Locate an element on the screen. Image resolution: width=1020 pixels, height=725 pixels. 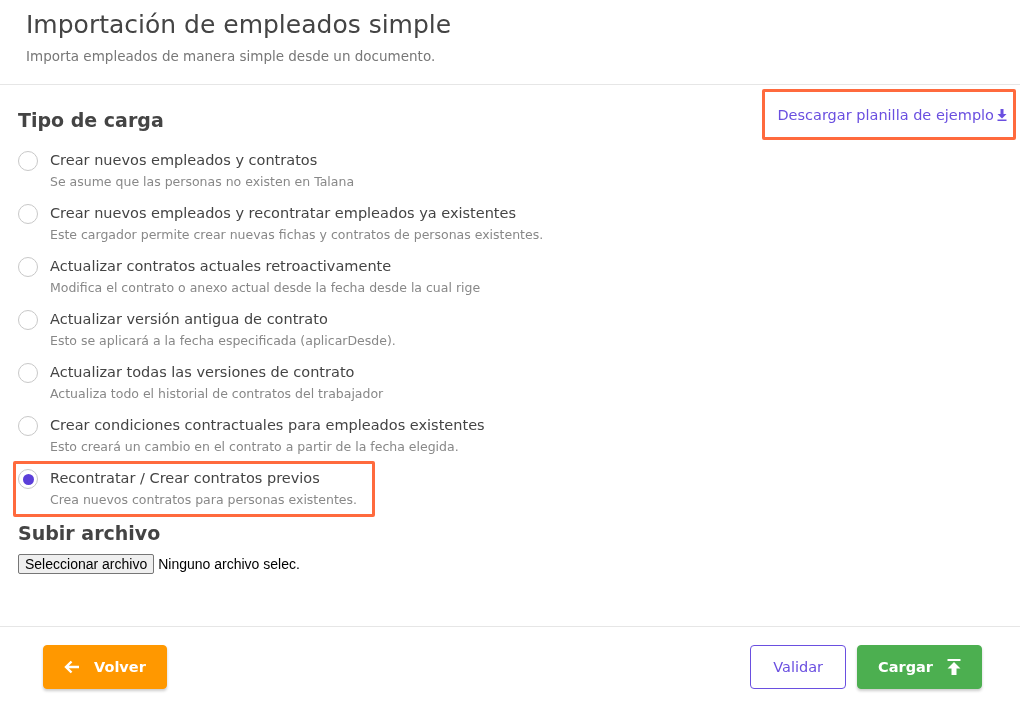
option-label: Crear nuevos empleados y recontratar empleados ya existentes is located at coordinates (284, 213).